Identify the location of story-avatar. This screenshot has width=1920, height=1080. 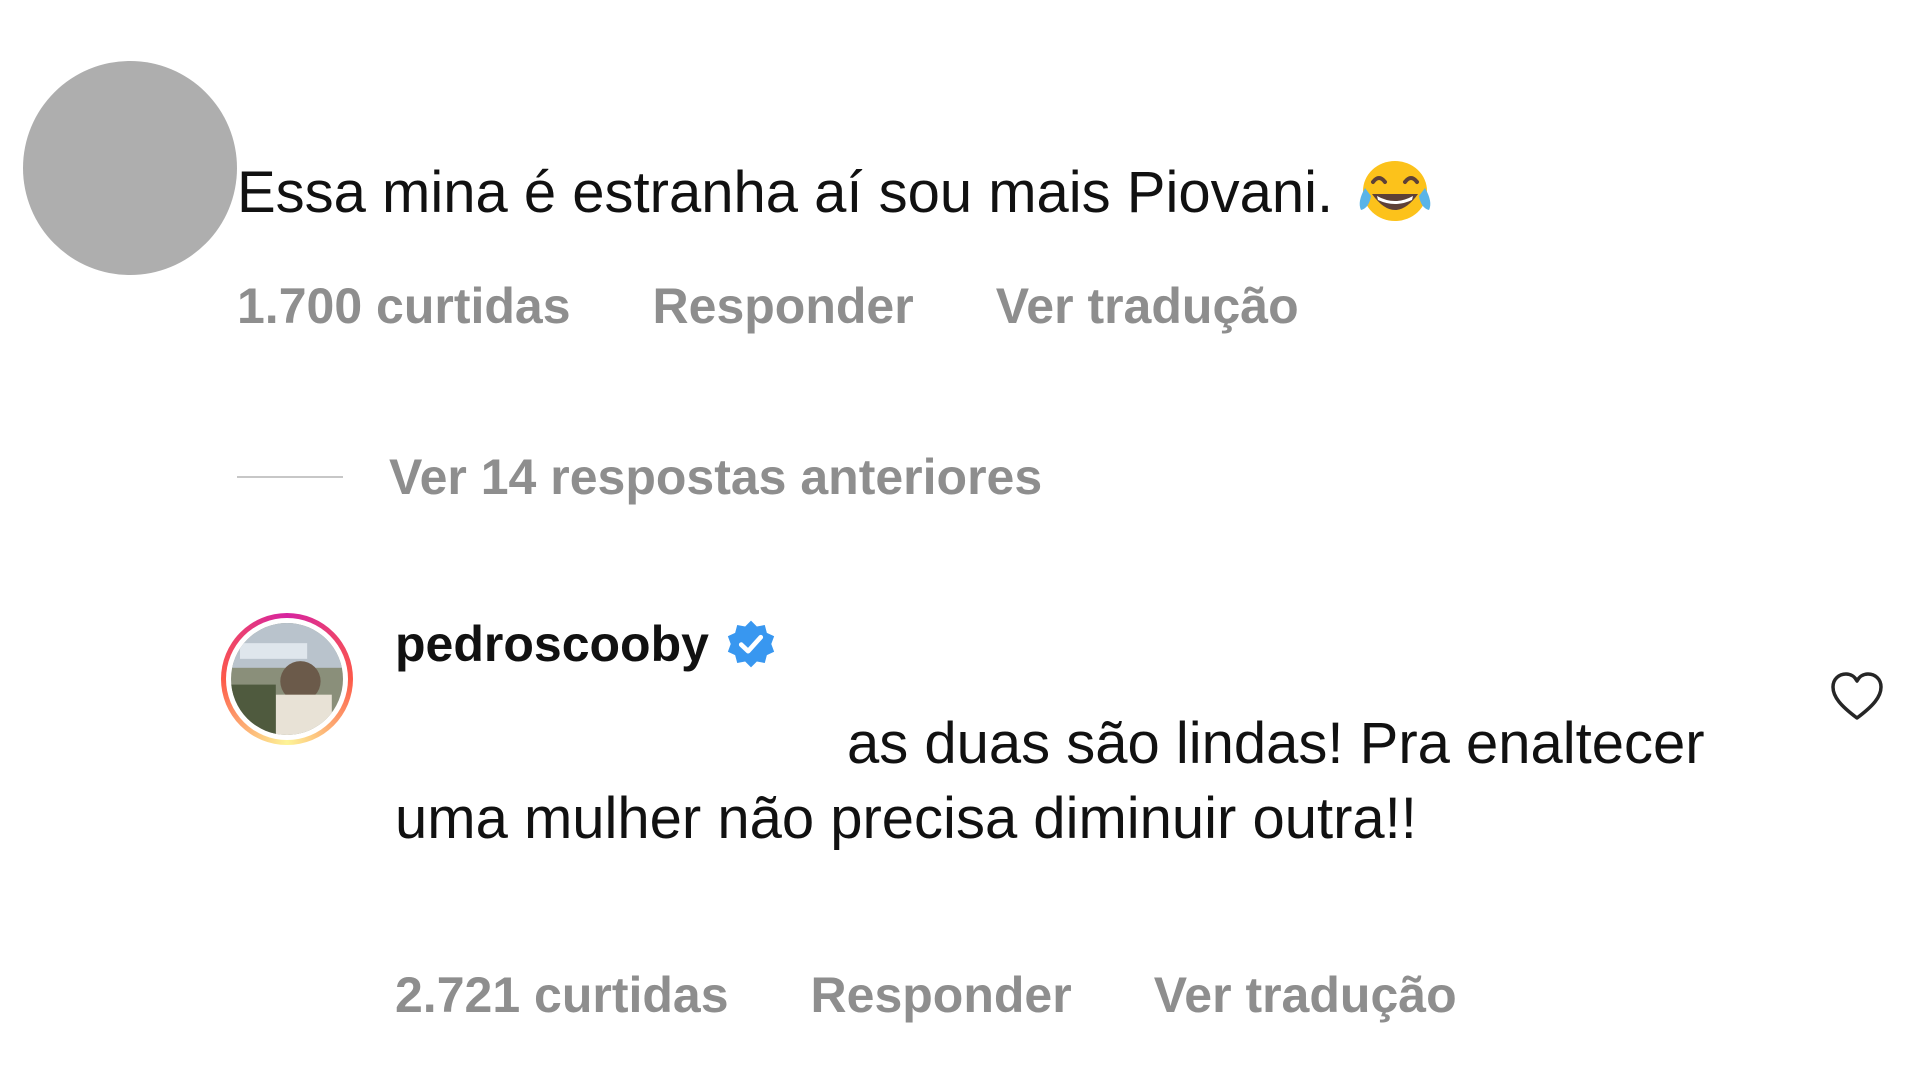
(287, 679).